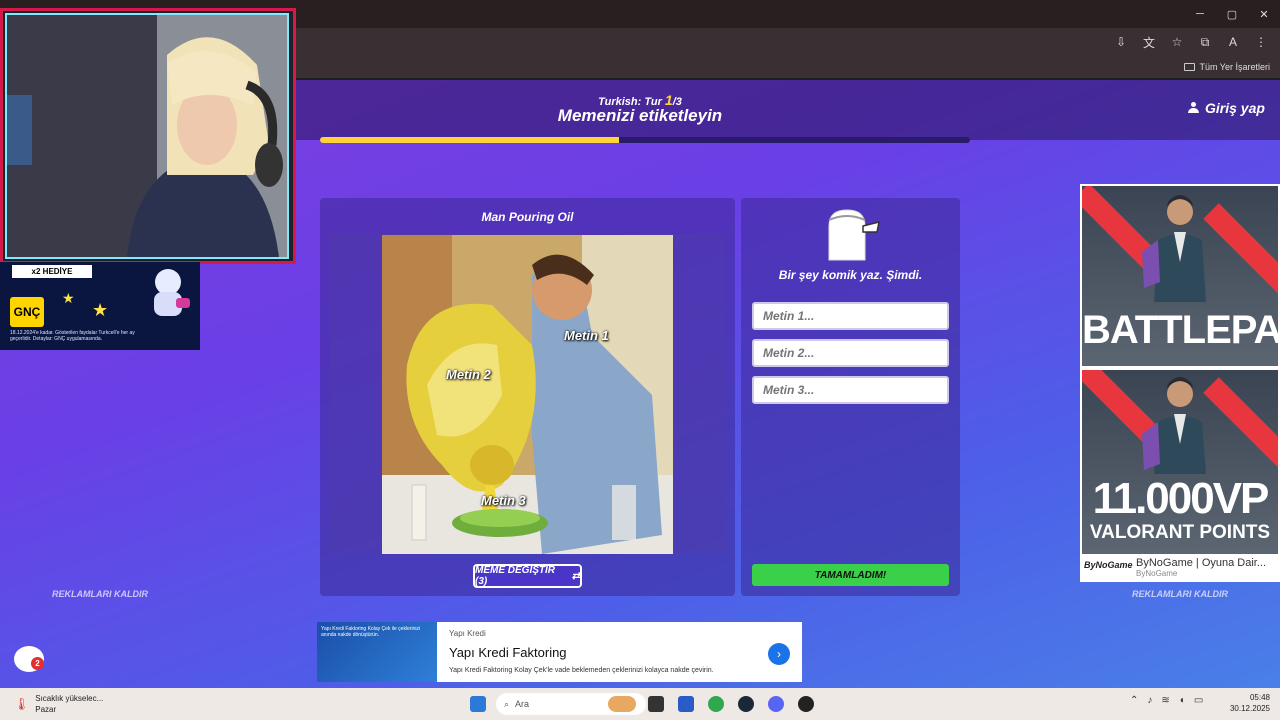 Image resolution: width=1280 pixels, height=720 pixels. What do you see at coordinates (854, 235) in the screenshot?
I see `ghost-mascot-icon` at bounding box center [854, 235].